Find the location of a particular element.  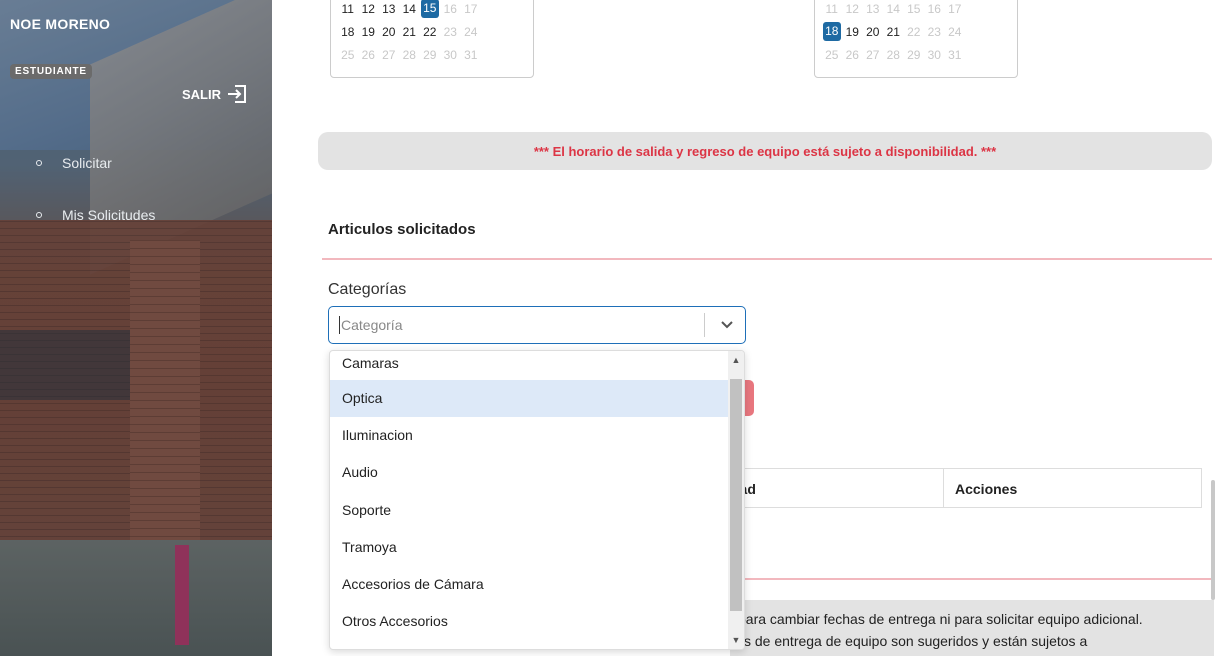

logout-icon is located at coordinates (237, 94).